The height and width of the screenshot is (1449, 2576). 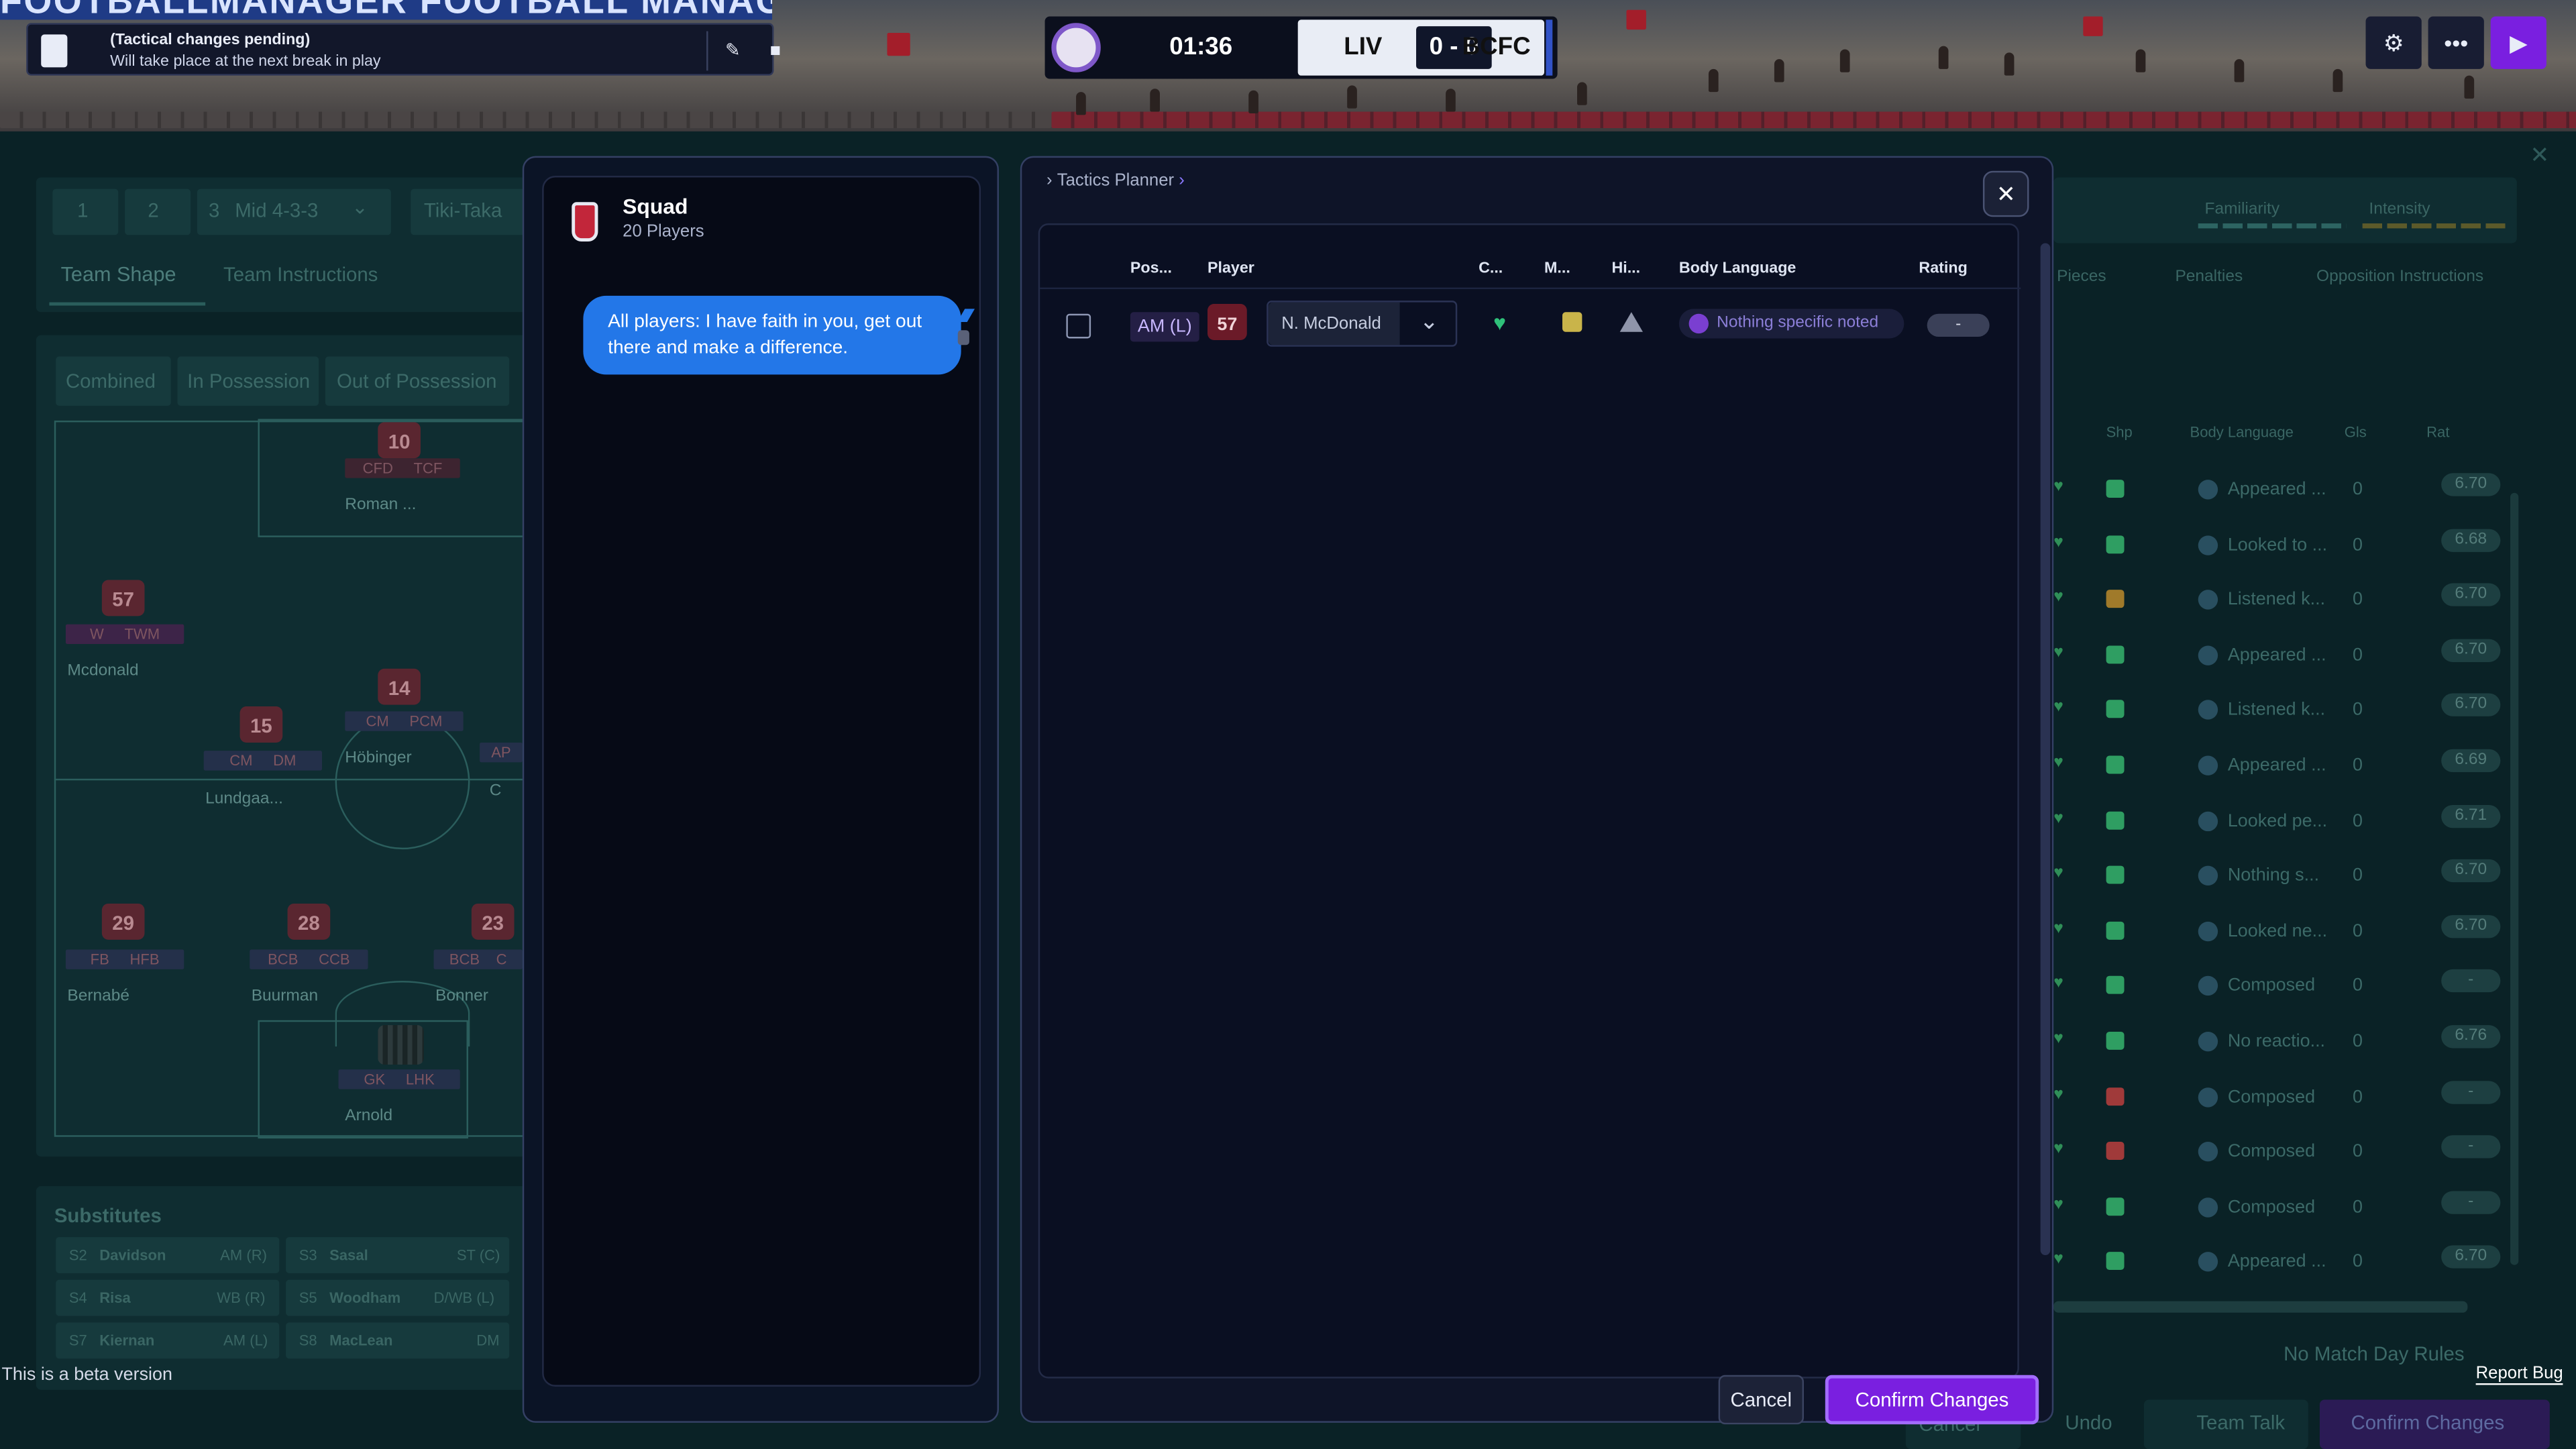 I want to click on player-shirt: 57, so click(x=123, y=598).